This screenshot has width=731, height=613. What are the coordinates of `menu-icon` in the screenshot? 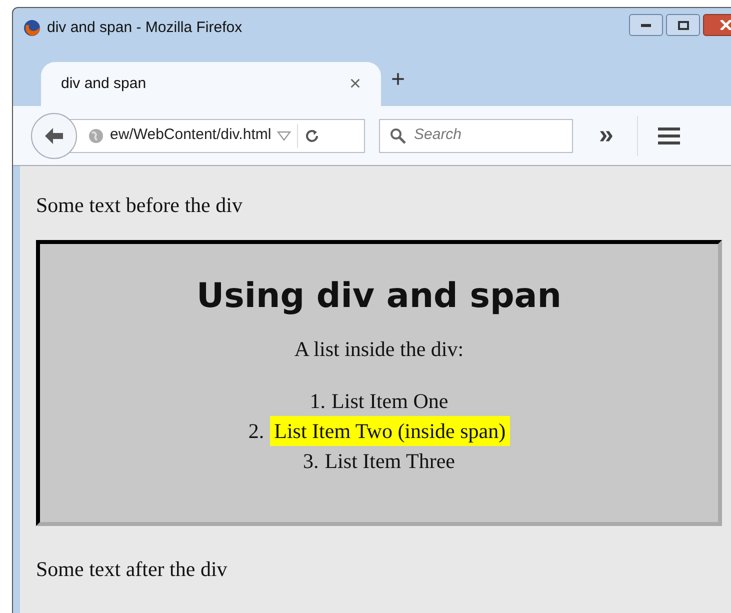 It's located at (669, 135).